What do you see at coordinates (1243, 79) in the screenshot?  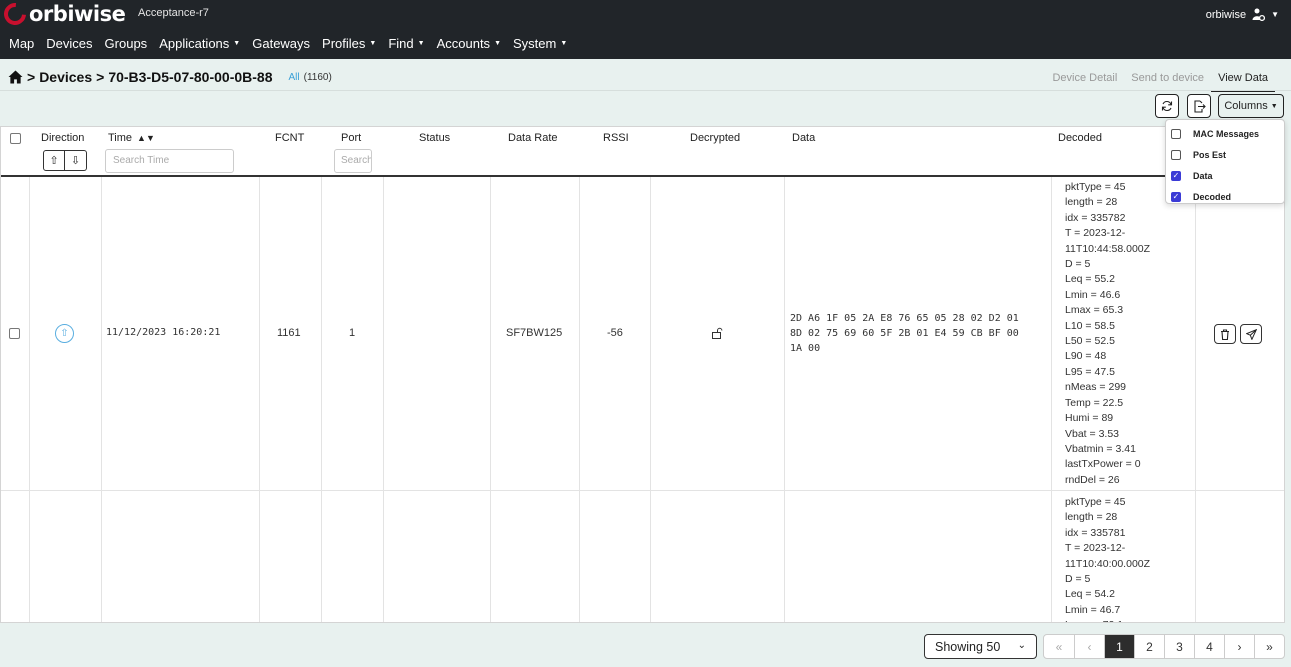 I see `tab-view-data: View Data` at bounding box center [1243, 79].